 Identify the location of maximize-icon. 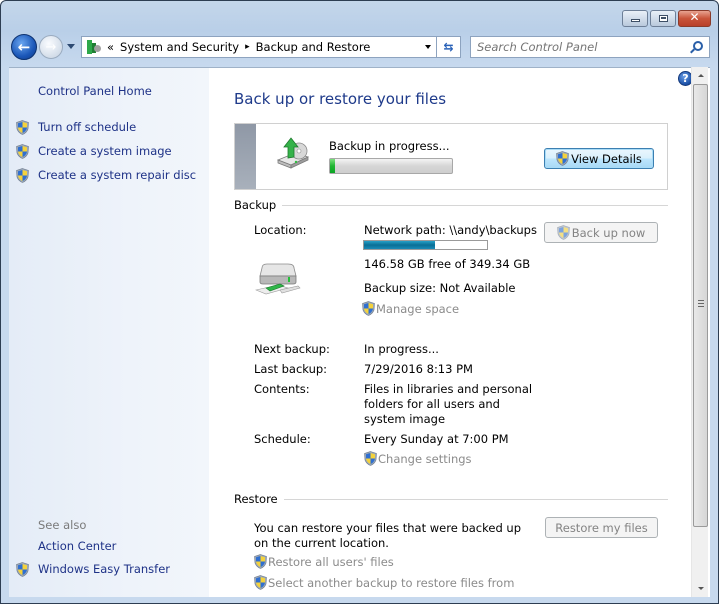
(663, 18).